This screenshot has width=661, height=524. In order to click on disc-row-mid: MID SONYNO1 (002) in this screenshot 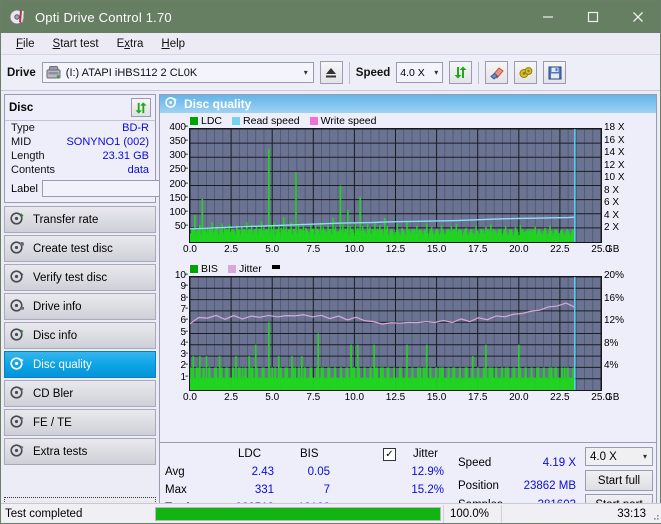, I will do `click(80, 142)`.